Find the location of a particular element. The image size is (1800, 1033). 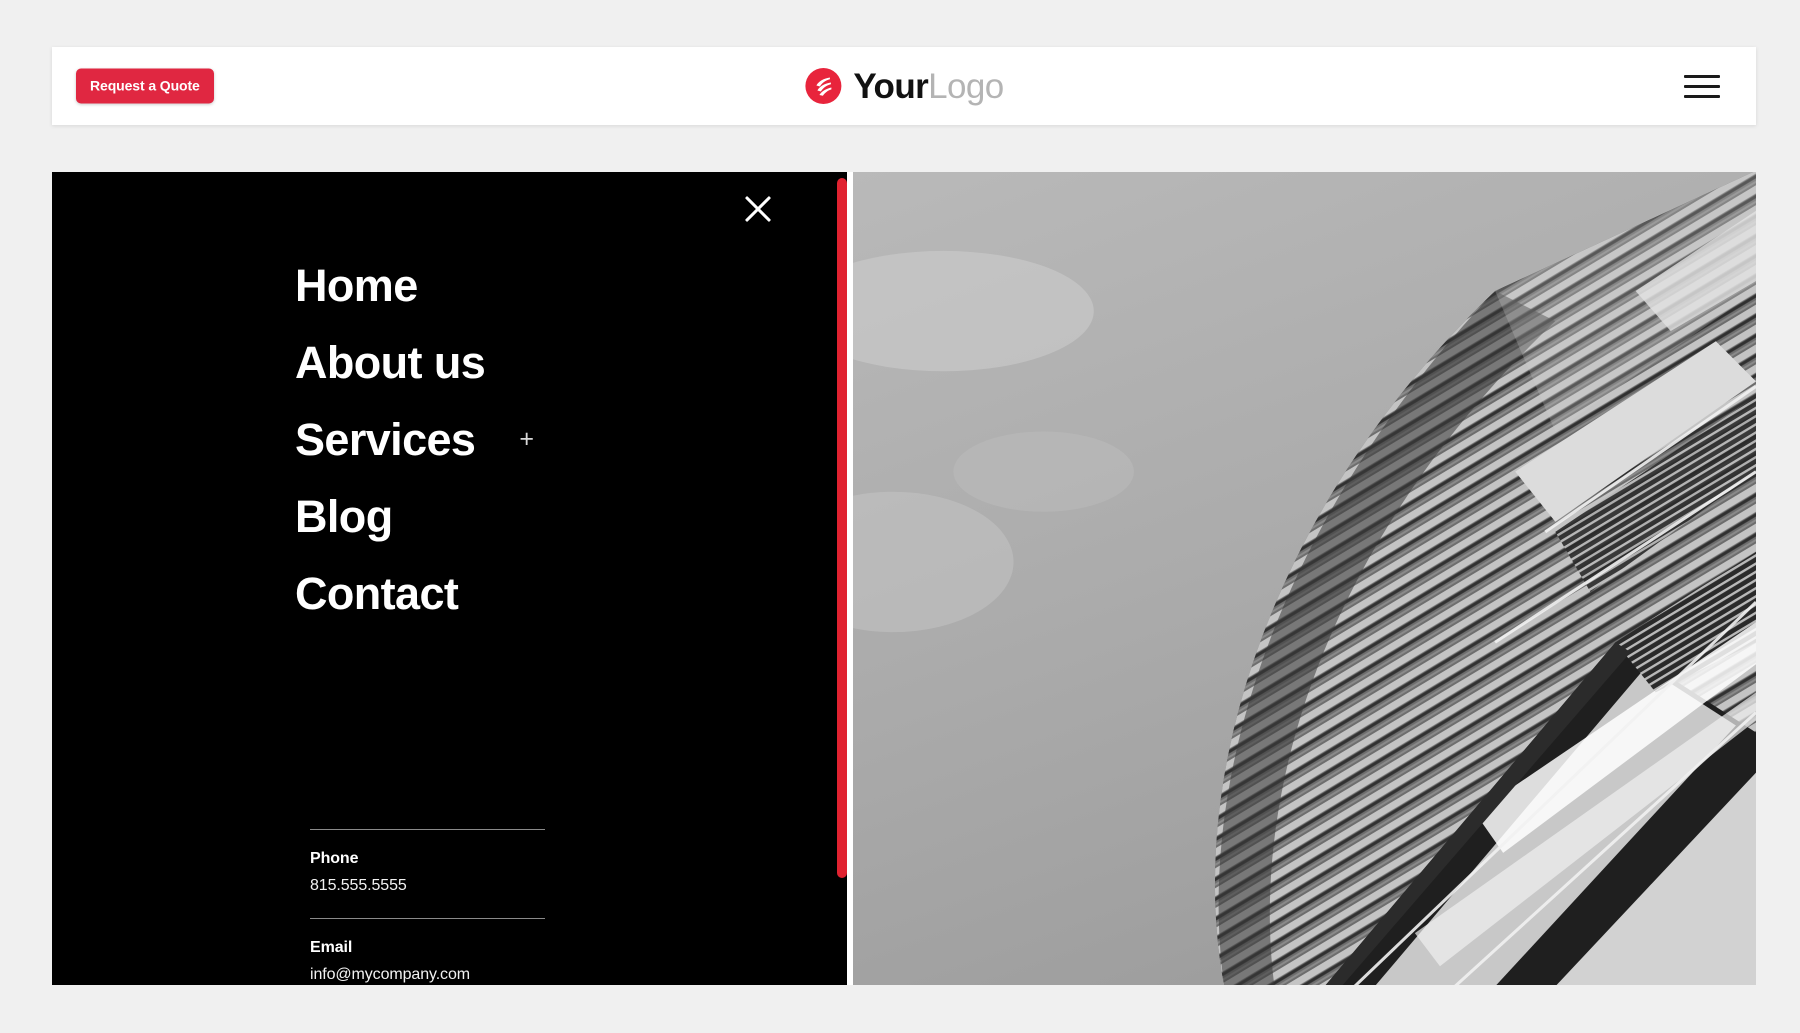

nav-item-label: Services is located at coordinates (385, 439).